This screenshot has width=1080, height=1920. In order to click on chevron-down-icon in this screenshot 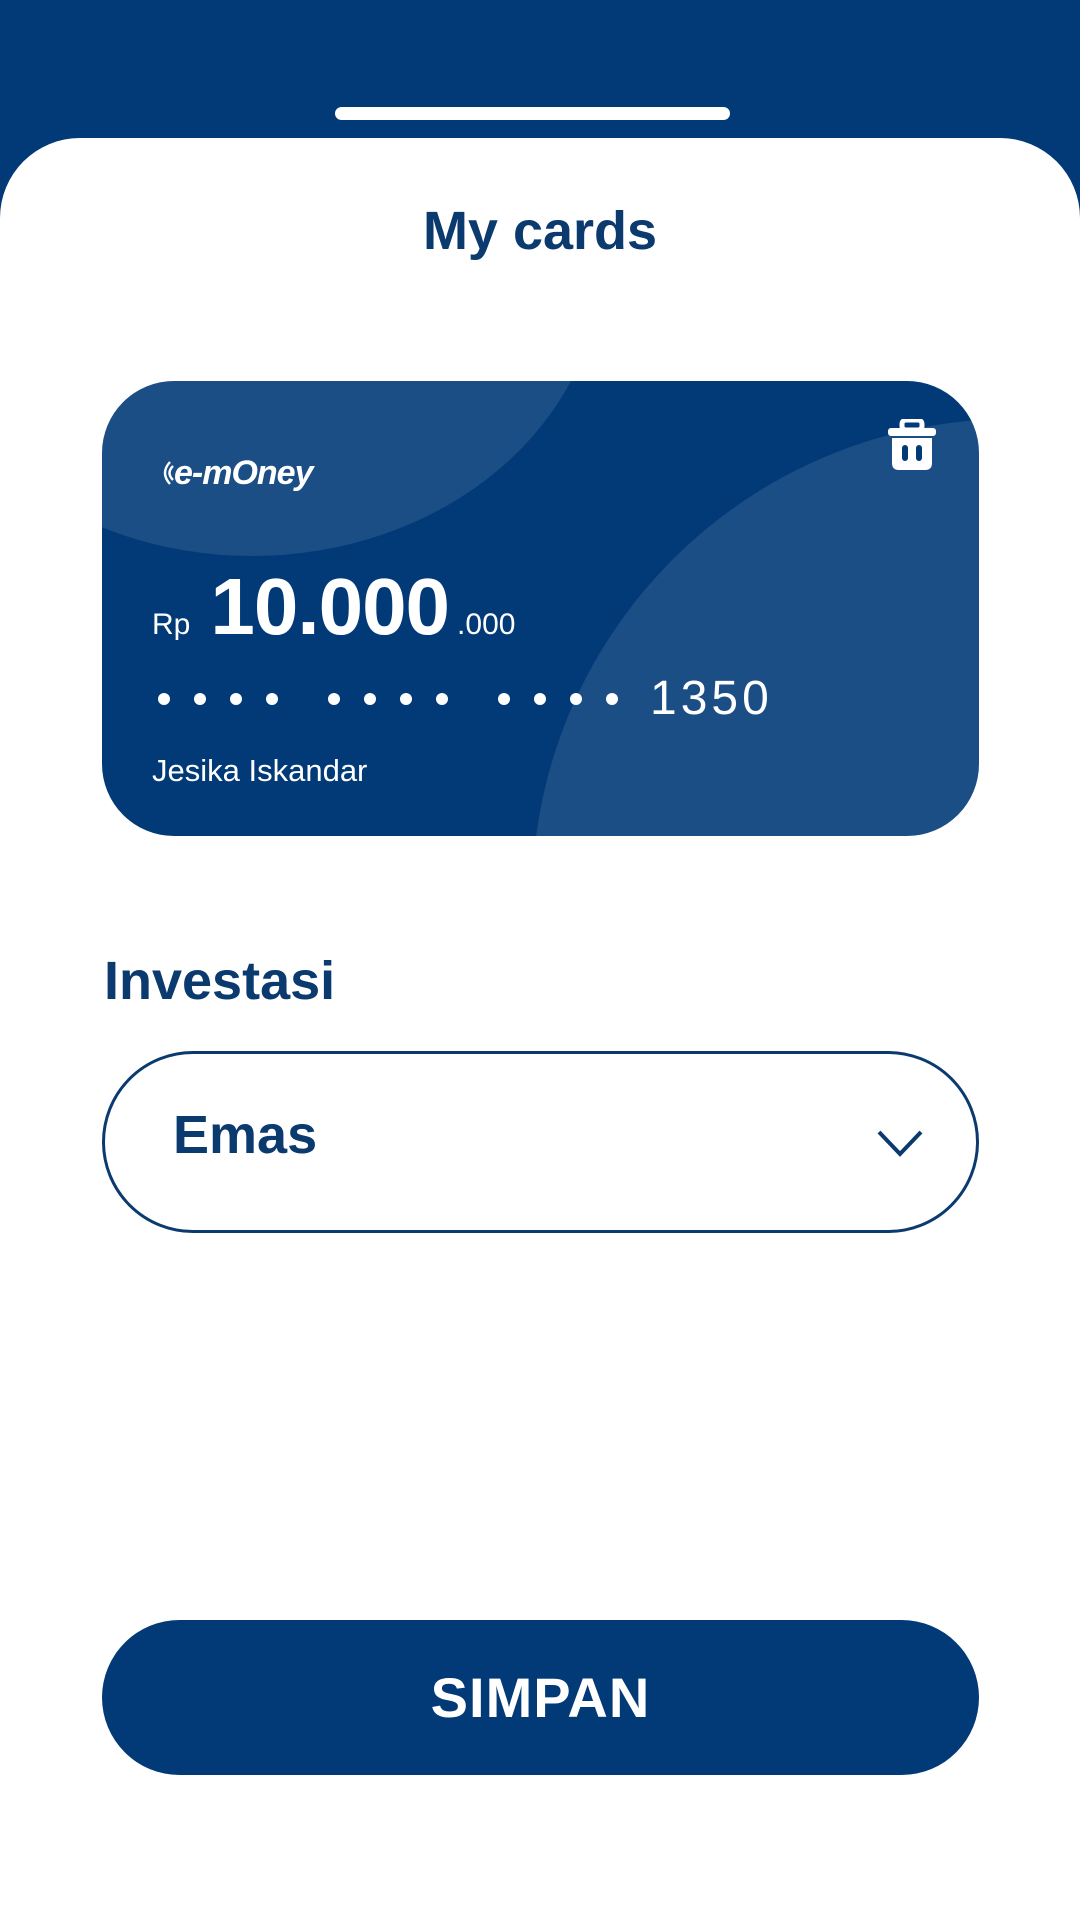, I will do `click(900, 1143)`.